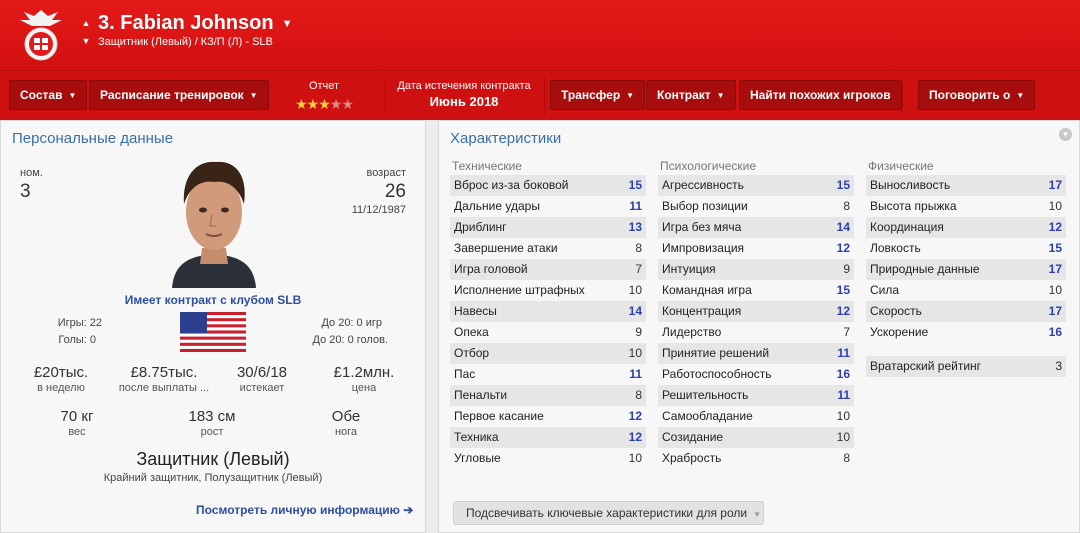 The height and width of the screenshot is (533, 1080). I want to click on contract-button: Контракт ▼, so click(691, 95).